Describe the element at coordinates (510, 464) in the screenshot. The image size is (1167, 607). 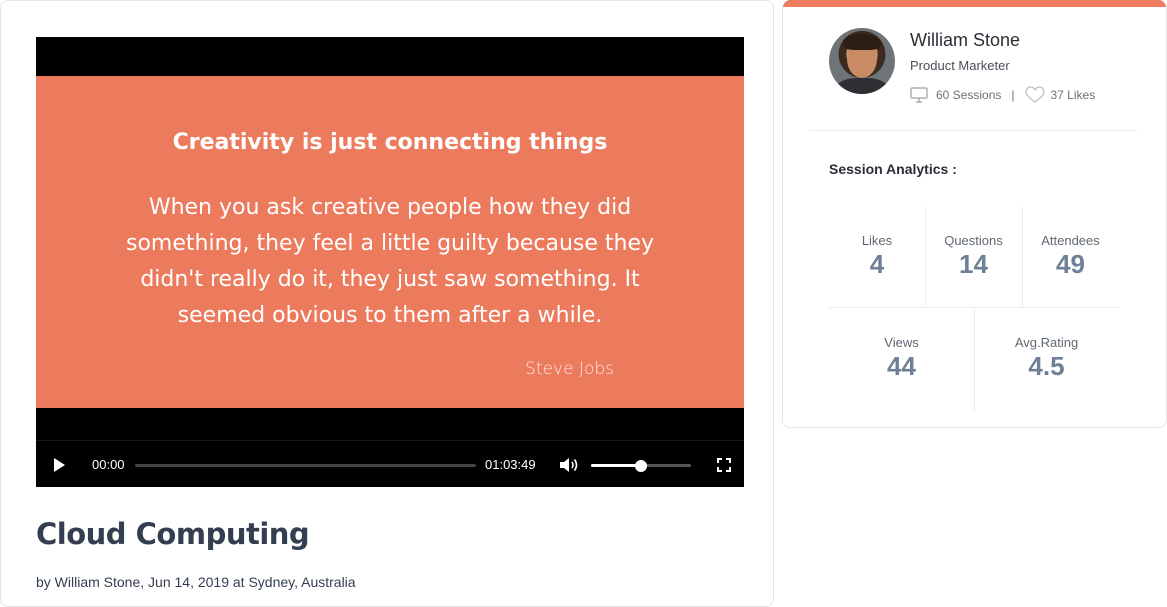
I see `total-time: 01:03:49` at that location.